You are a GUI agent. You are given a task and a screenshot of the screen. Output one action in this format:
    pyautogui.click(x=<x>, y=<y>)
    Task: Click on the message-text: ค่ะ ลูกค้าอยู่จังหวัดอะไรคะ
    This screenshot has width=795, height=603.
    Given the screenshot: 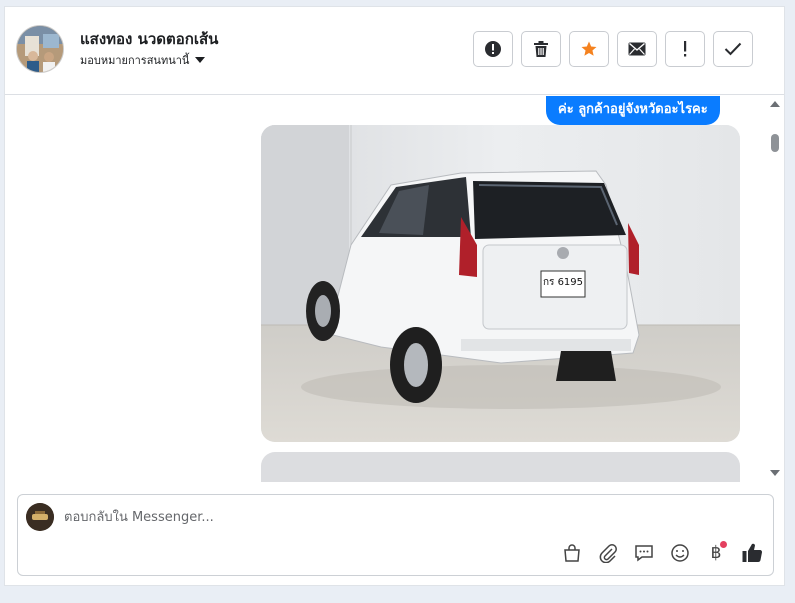 What is the action you would take?
    pyautogui.click(x=633, y=109)
    